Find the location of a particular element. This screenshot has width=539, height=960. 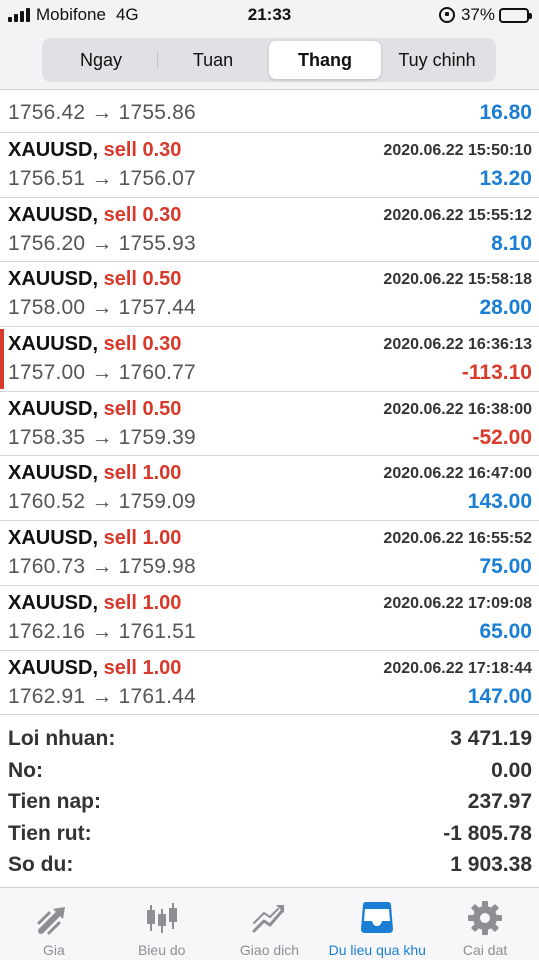

summary-value: 3 471.19 is located at coordinates (491, 738).